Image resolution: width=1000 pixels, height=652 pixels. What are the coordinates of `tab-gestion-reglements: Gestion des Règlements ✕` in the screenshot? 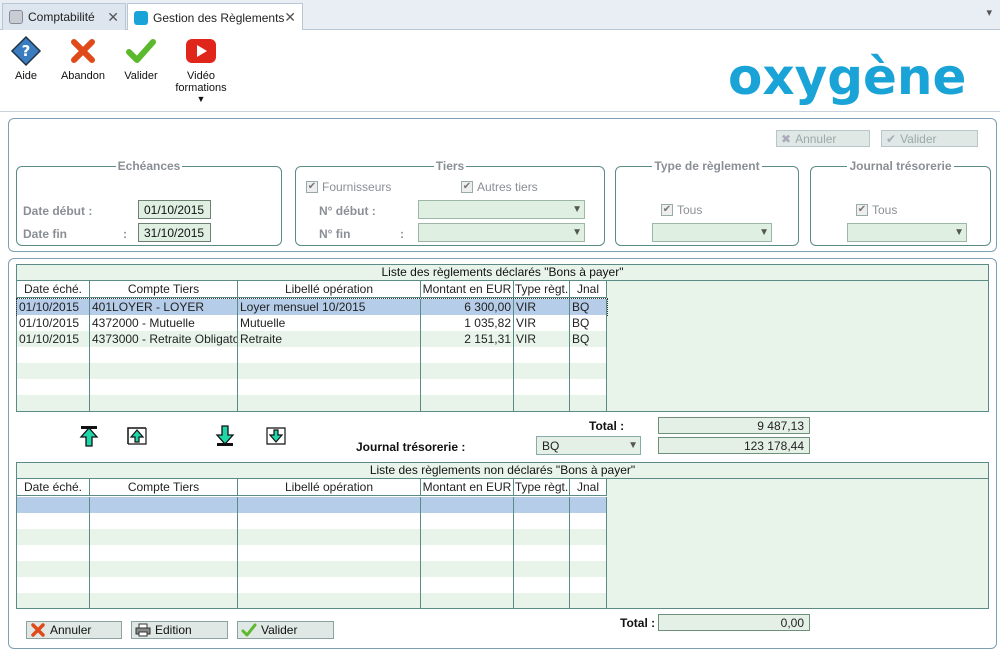 It's located at (215, 17).